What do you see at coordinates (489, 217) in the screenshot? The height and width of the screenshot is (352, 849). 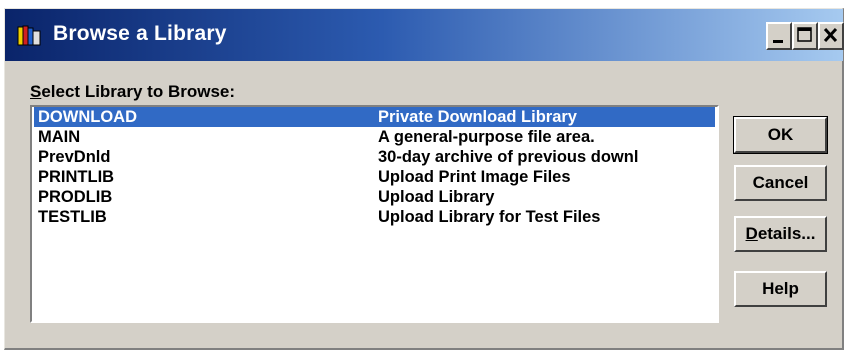 I see `library-description: Upload Library for Test Files` at bounding box center [489, 217].